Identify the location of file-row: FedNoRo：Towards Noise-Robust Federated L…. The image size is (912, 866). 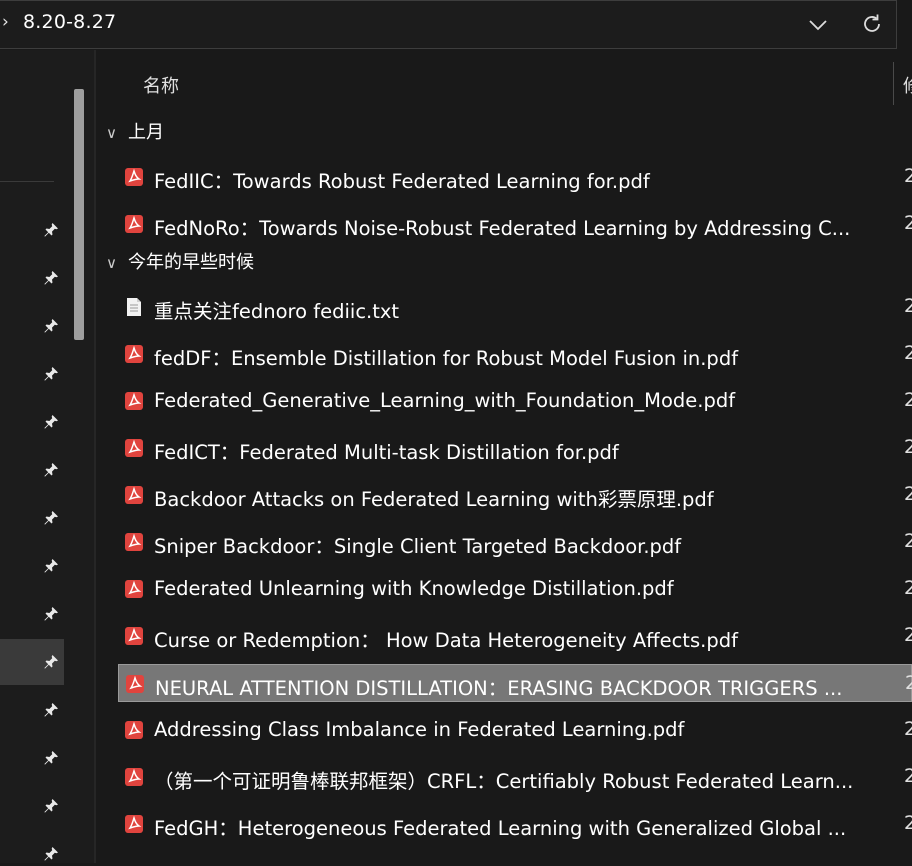
(515, 224).